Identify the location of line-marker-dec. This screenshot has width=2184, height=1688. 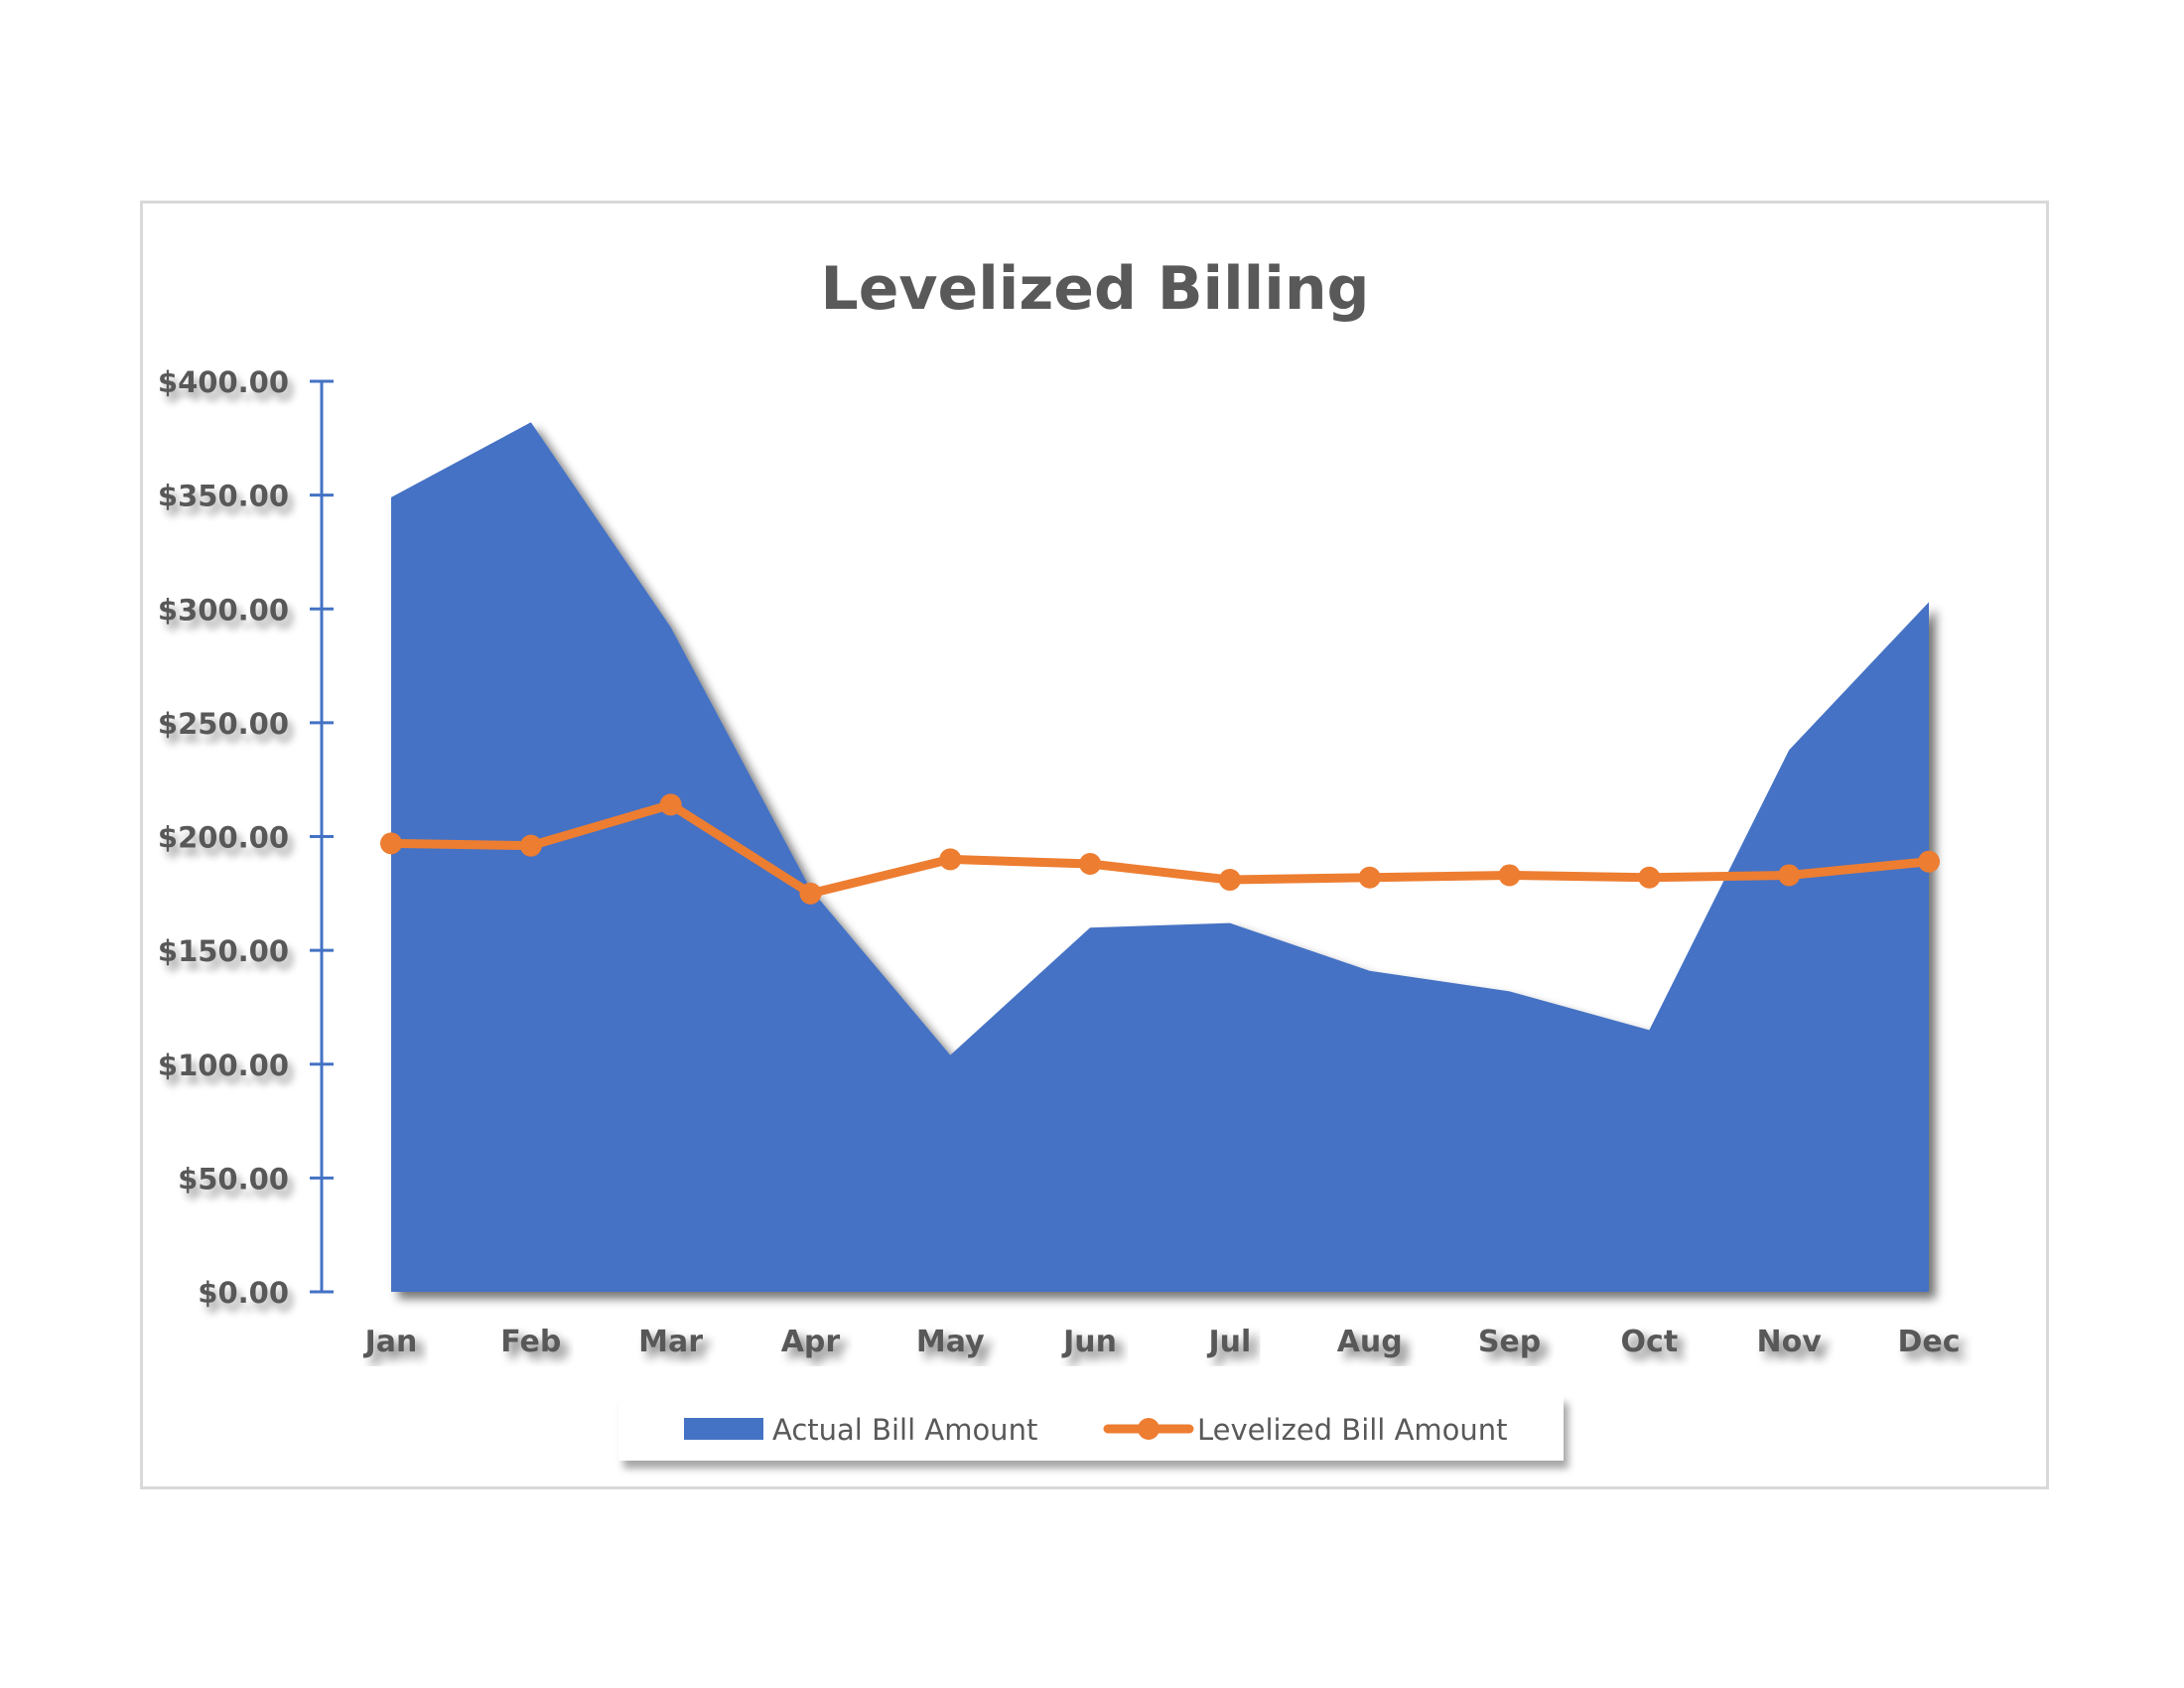
(1929, 861).